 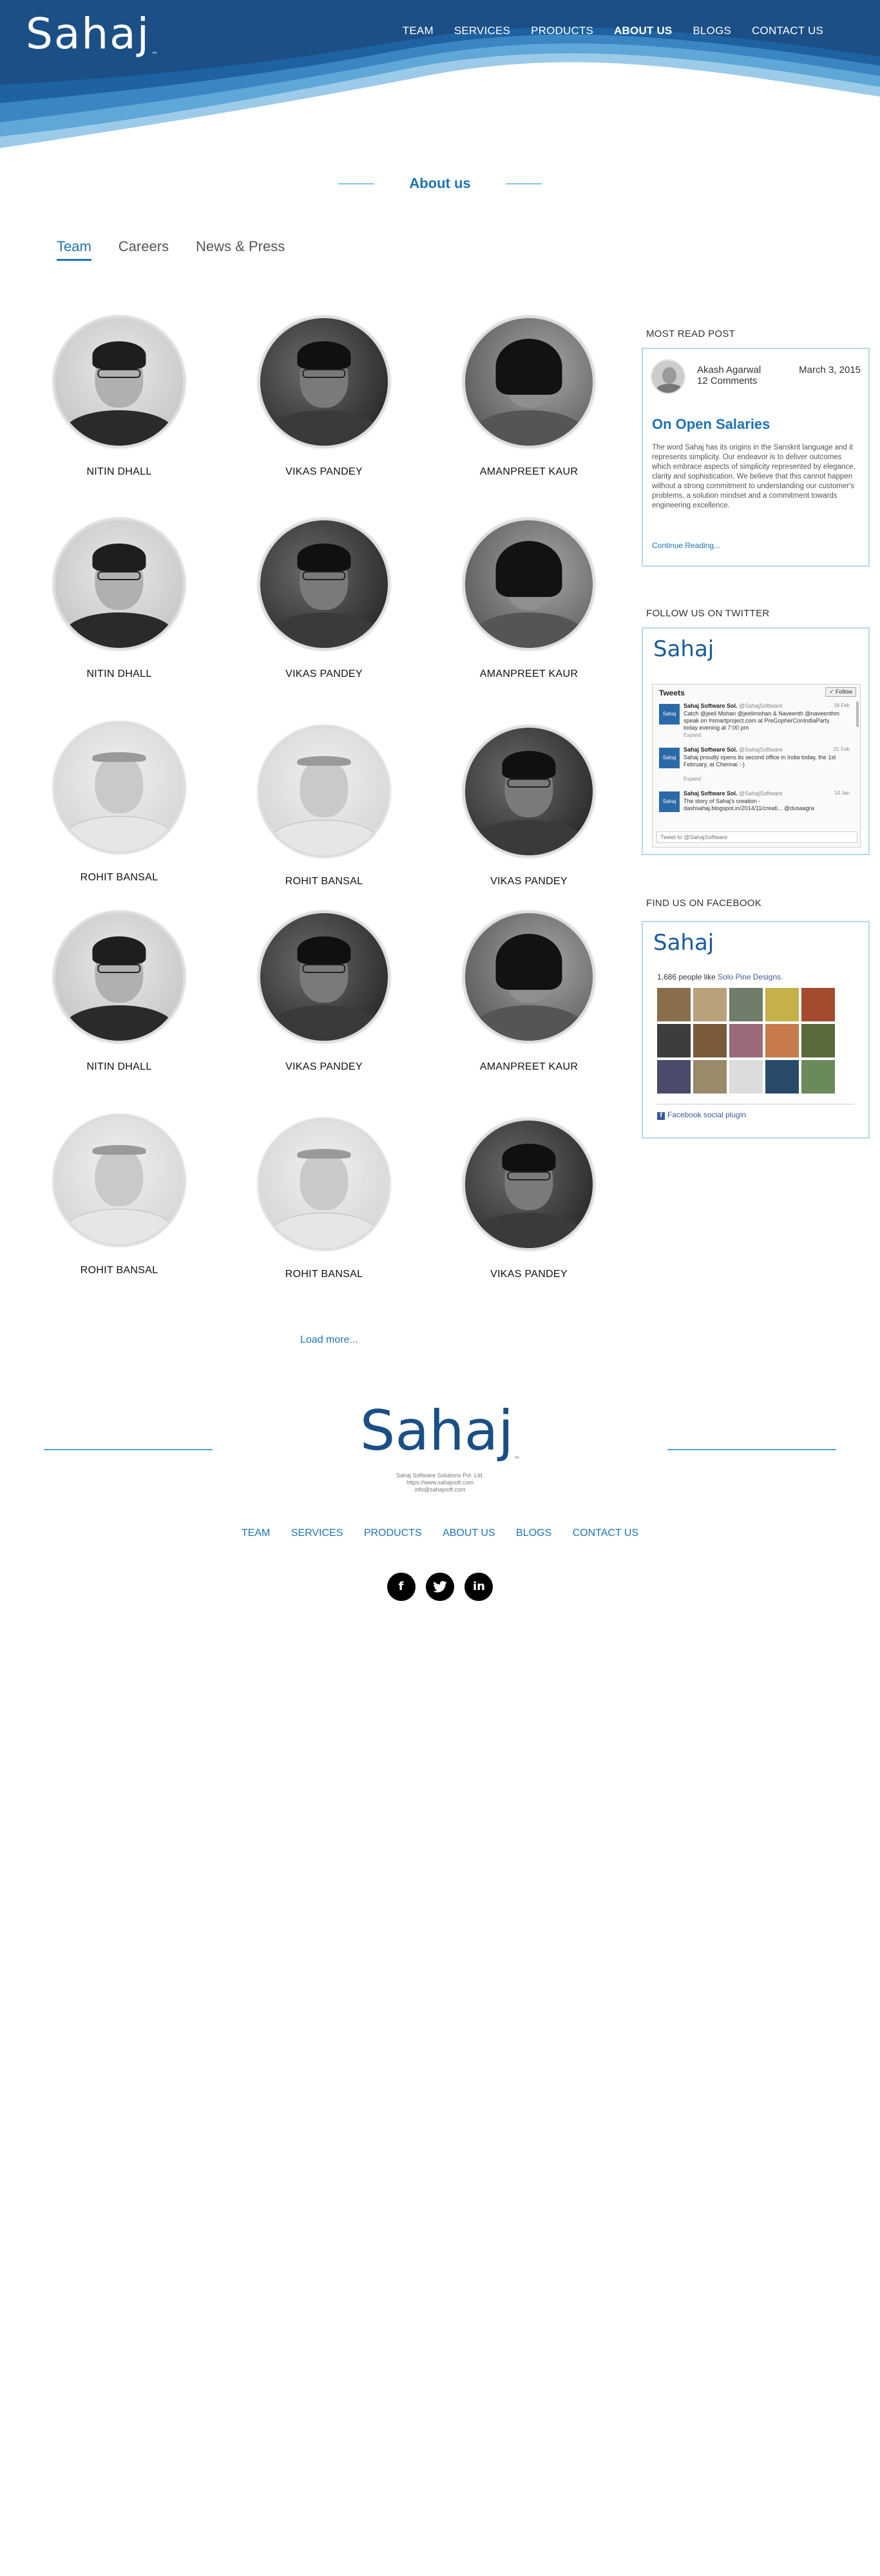 I want to click on footer-nav-blogs: BLOGS, so click(x=533, y=1533).